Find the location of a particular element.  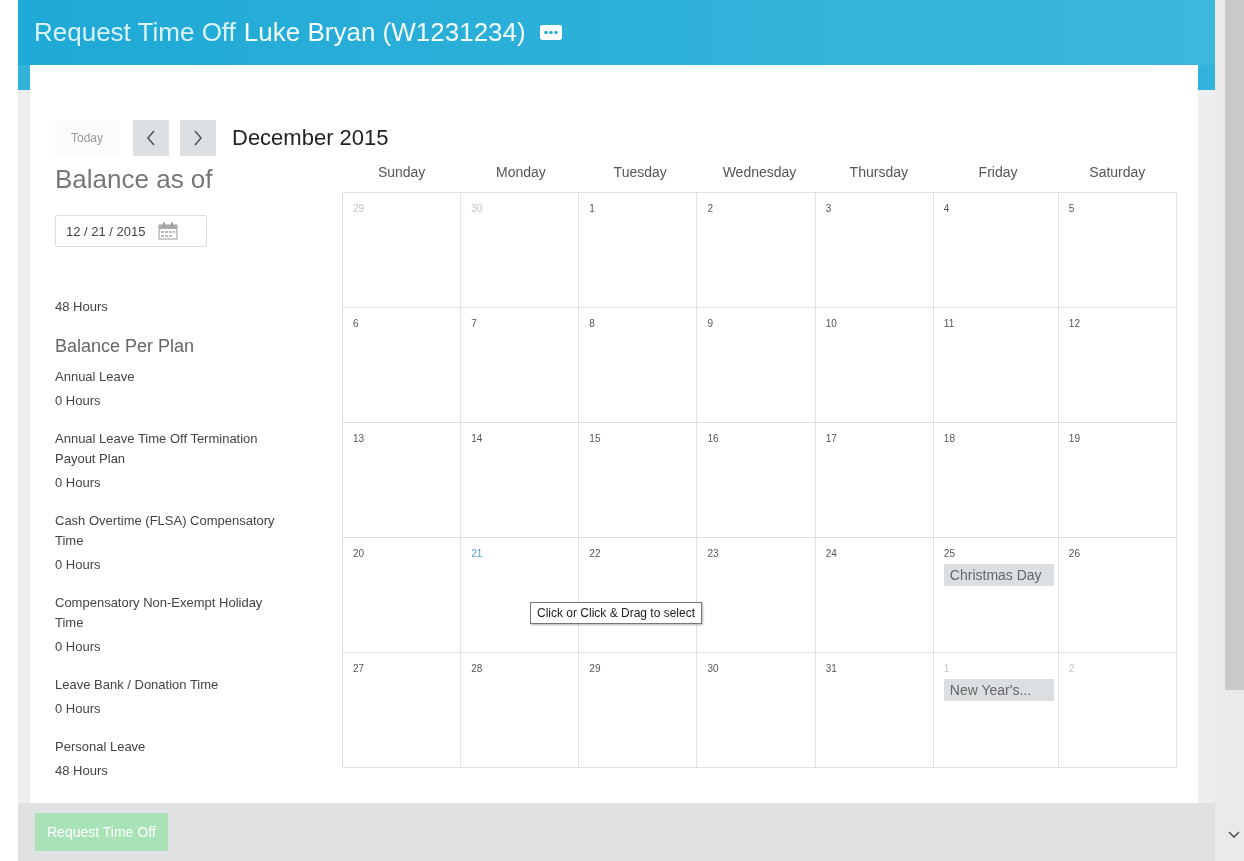

day-cell: 4 is located at coordinates (996, 250).